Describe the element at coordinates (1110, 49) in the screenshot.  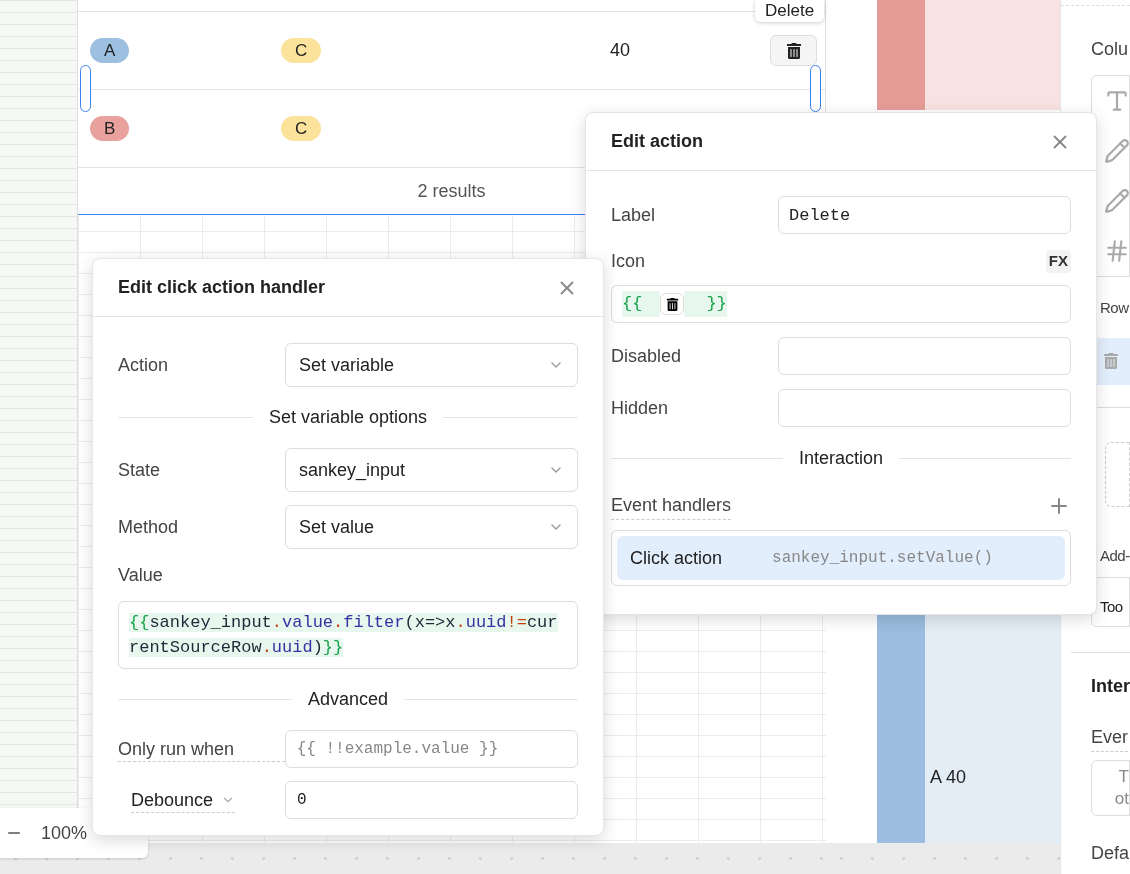
I see `section-heading: Colu` at that location.